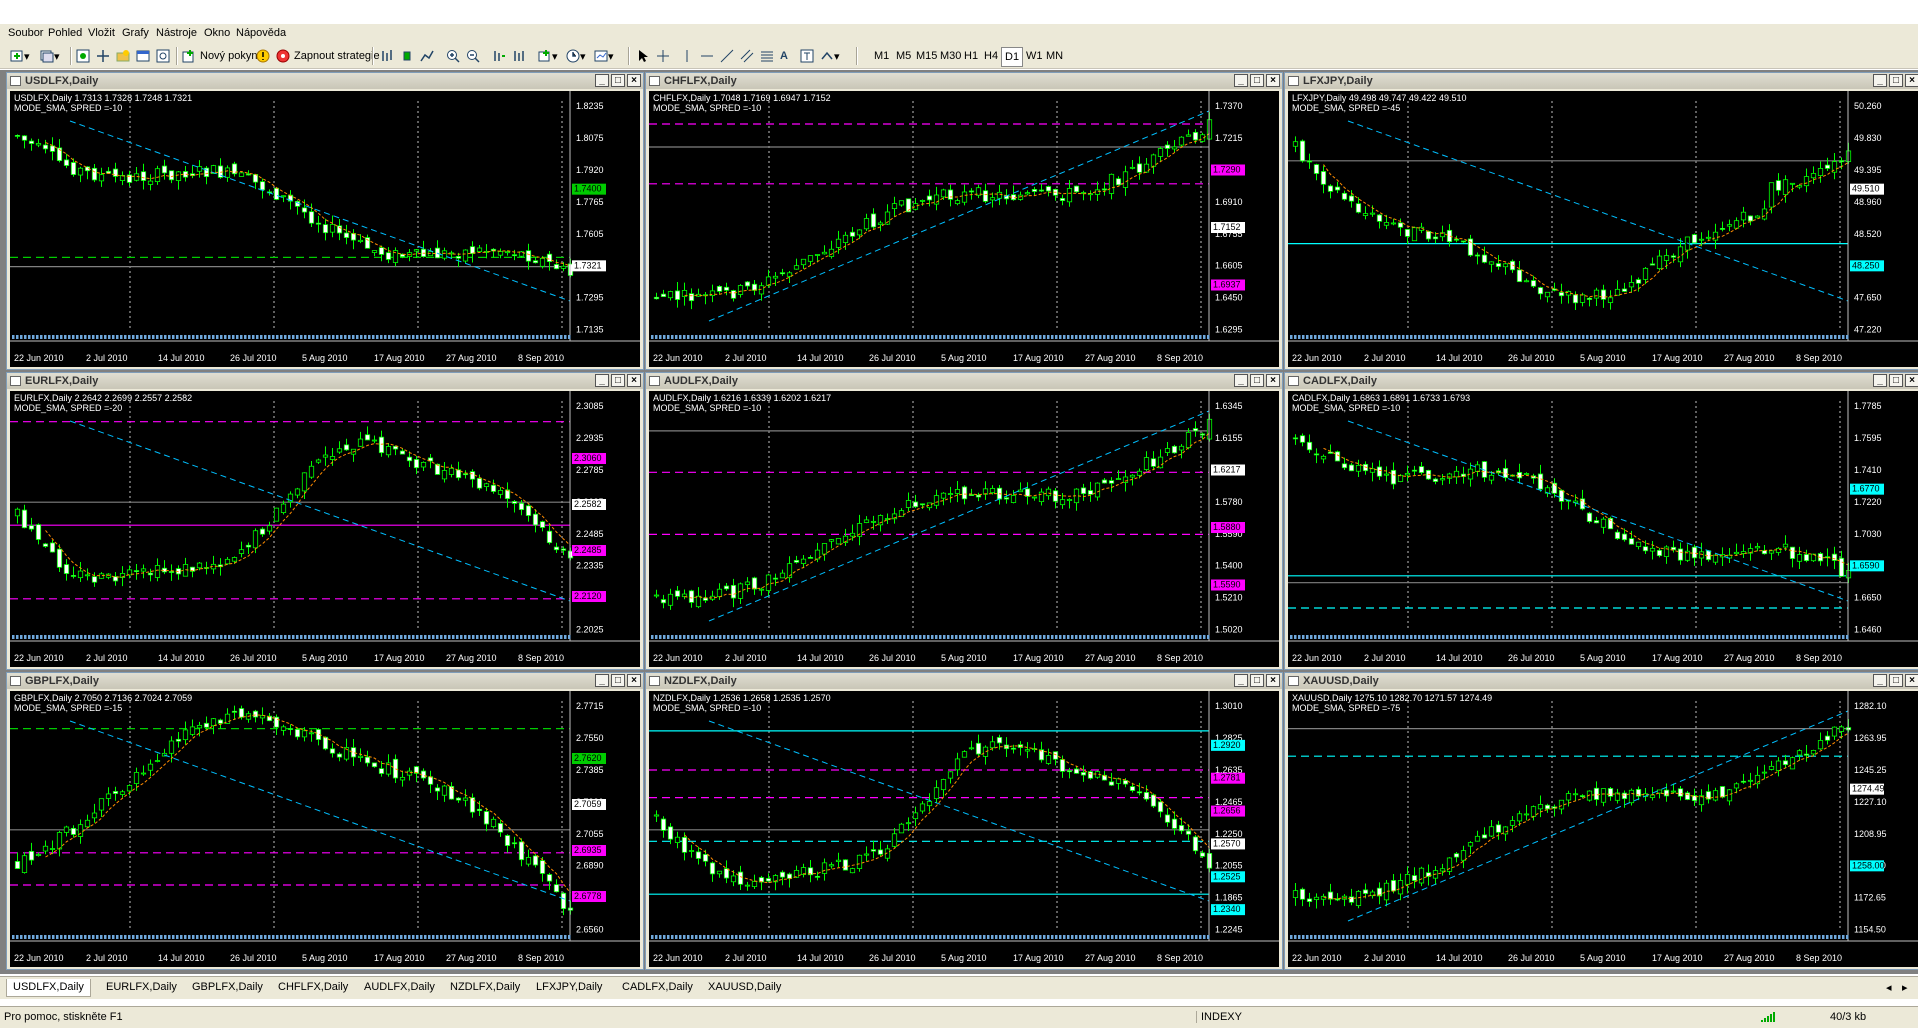  What do you see at coordinates (399, 988) in the screenshot?
I see `tab-audlfx: AUDLFX,Daily` at bounding box center [399, 988].